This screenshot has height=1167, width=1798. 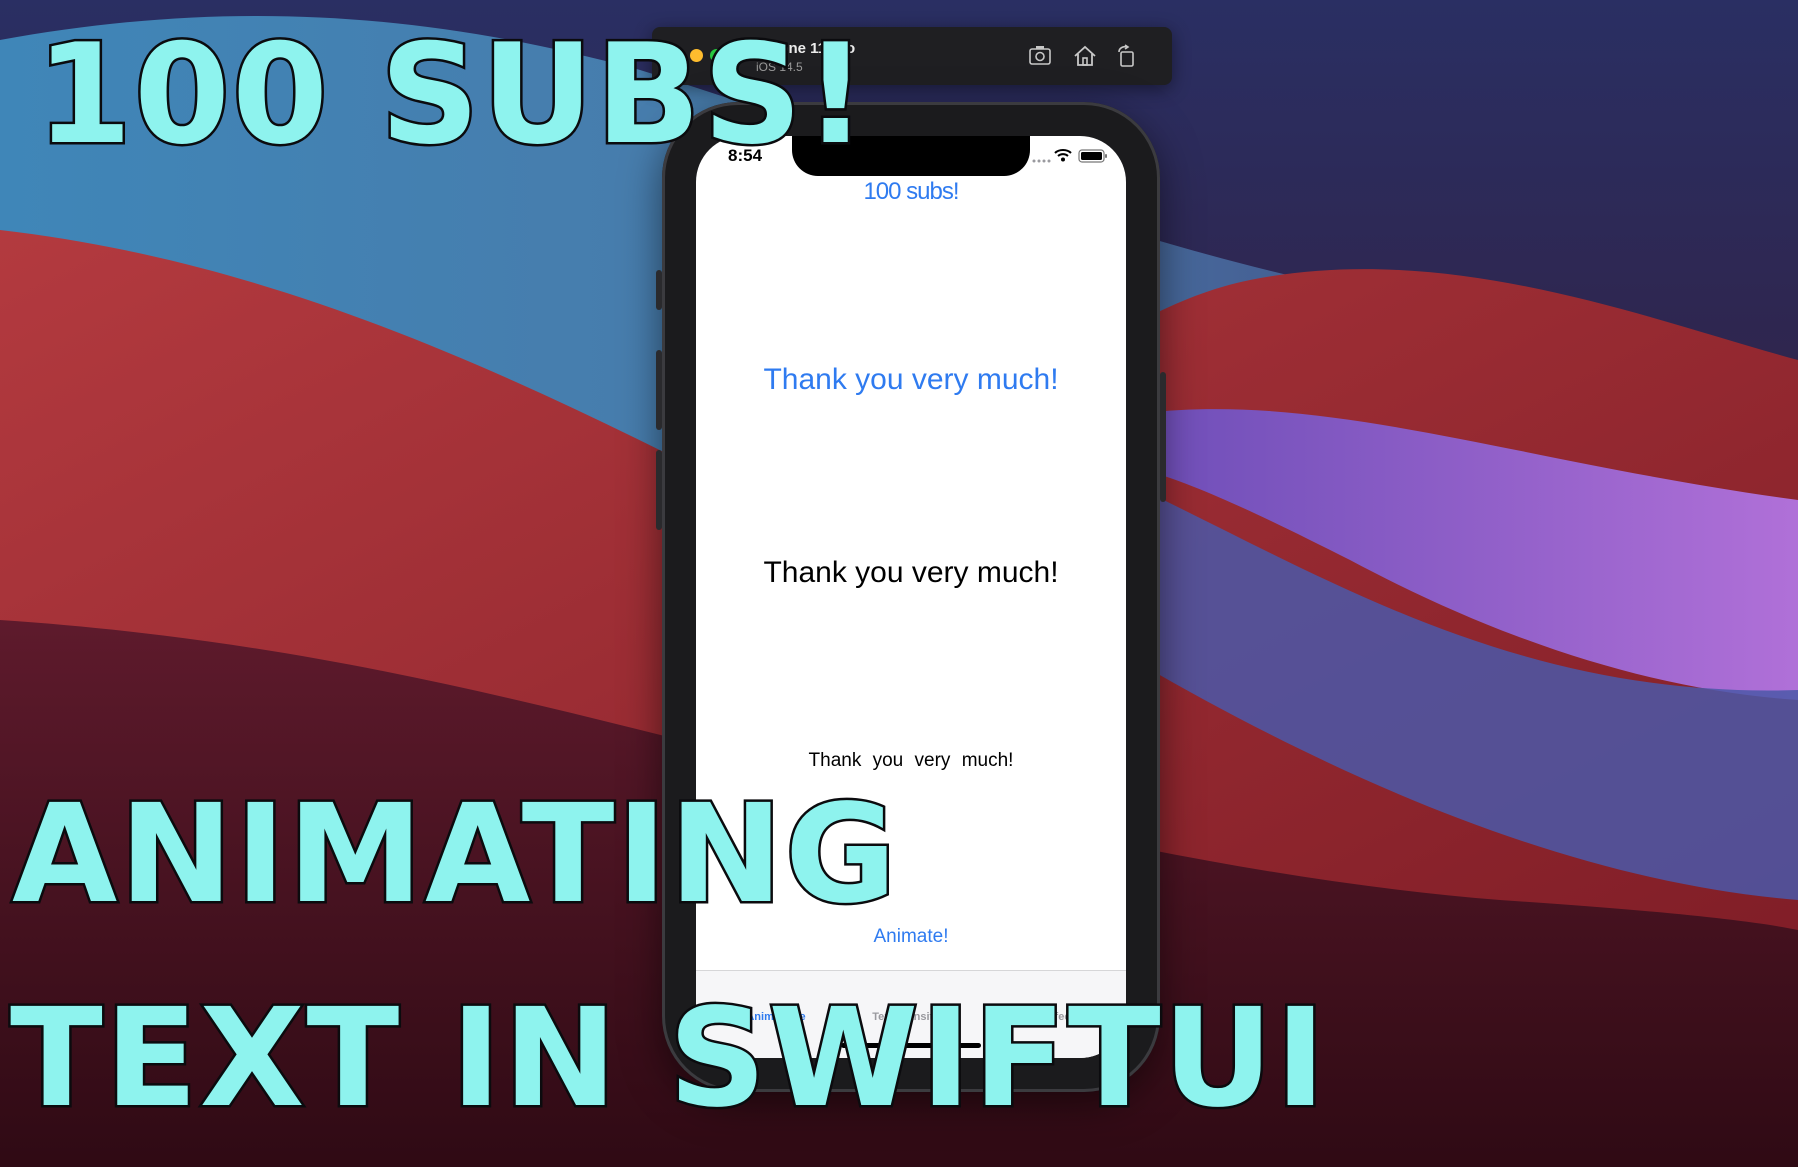 What do you see at coordinates (911, 760) in the screenshot?
I see `thank-you-text-scaled: Thank you very much!` at bounding box center [911, 760].